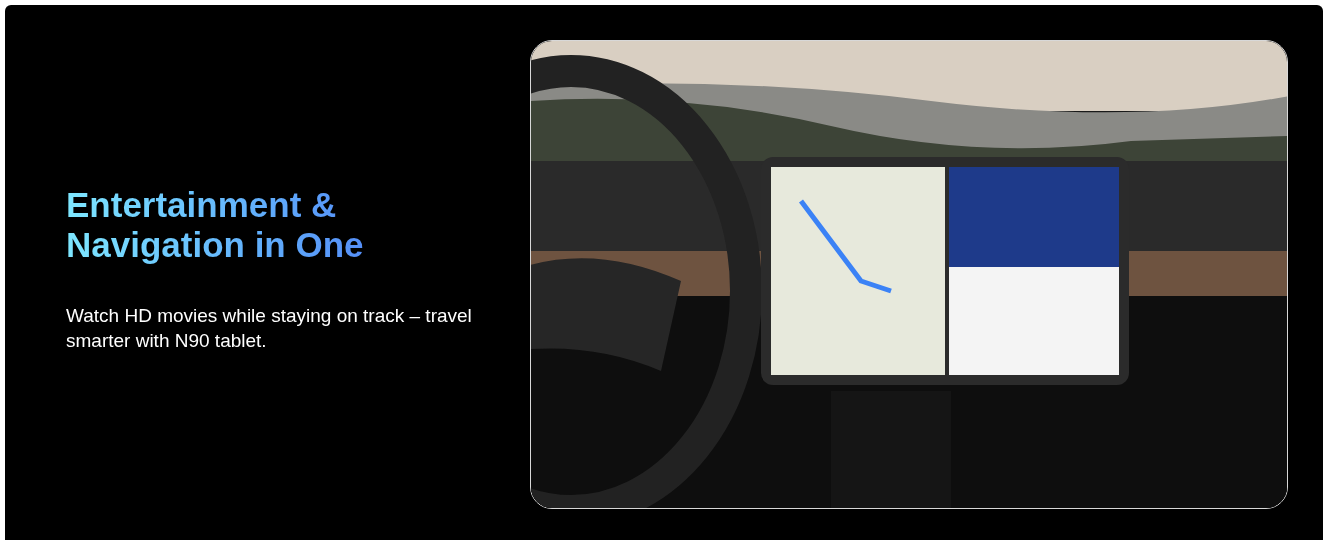 The image size is (1324, 540). What do you see at coordinates (269, 328) in the screenshot?
I see `banner-description: Watch HD movies while staying on track – travel smarter with N90 tablet.` at bounding box center [269, 328].